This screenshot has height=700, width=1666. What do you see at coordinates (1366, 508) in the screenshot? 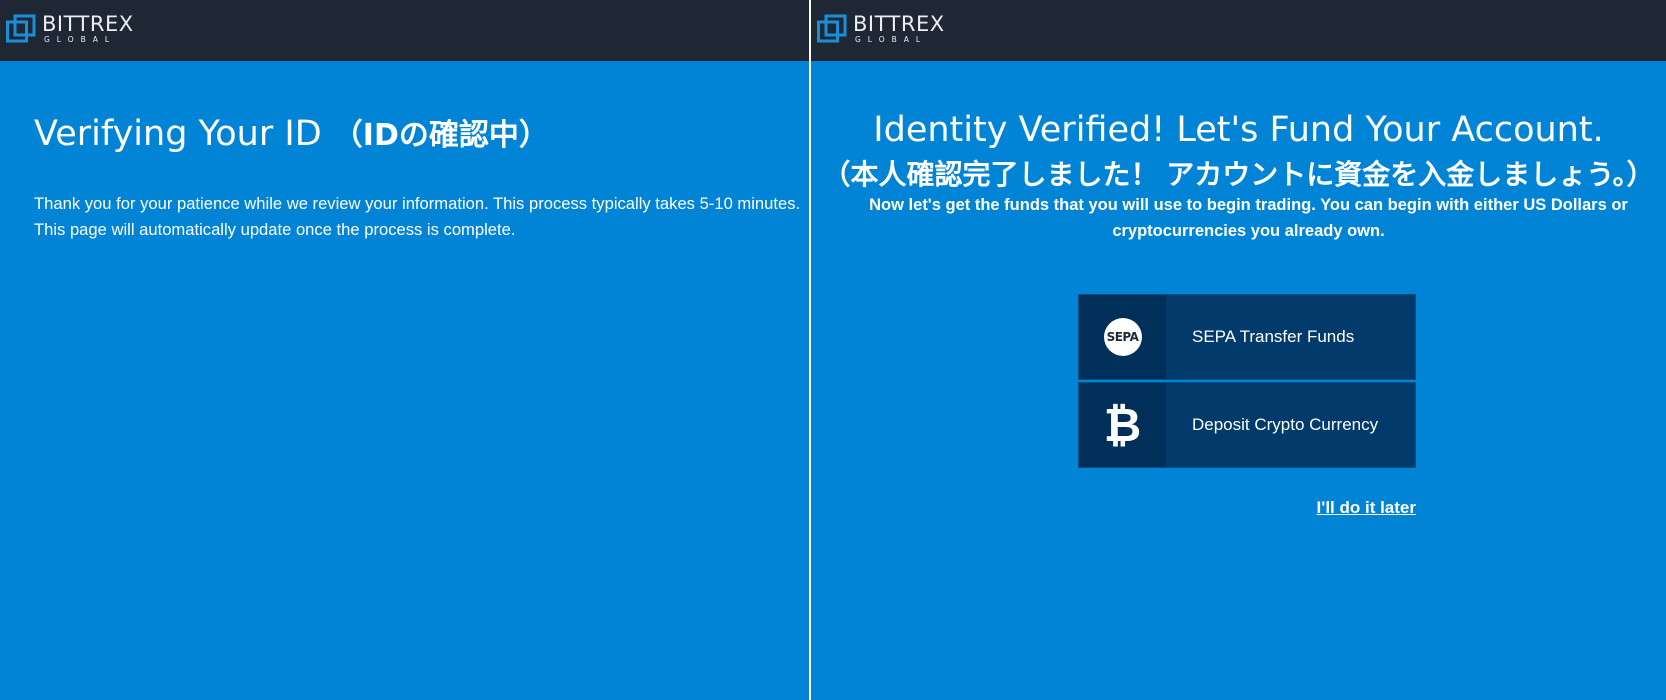
I see `do-it-later-link: I'll do it later` at bounding box center [1366, 508].